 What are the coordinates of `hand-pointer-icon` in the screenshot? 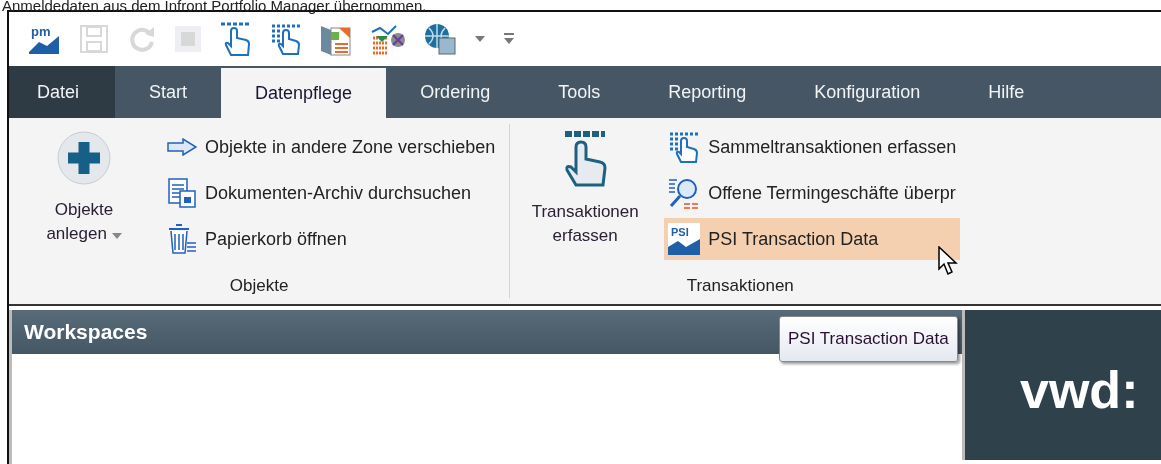 It's located at (236, 39).